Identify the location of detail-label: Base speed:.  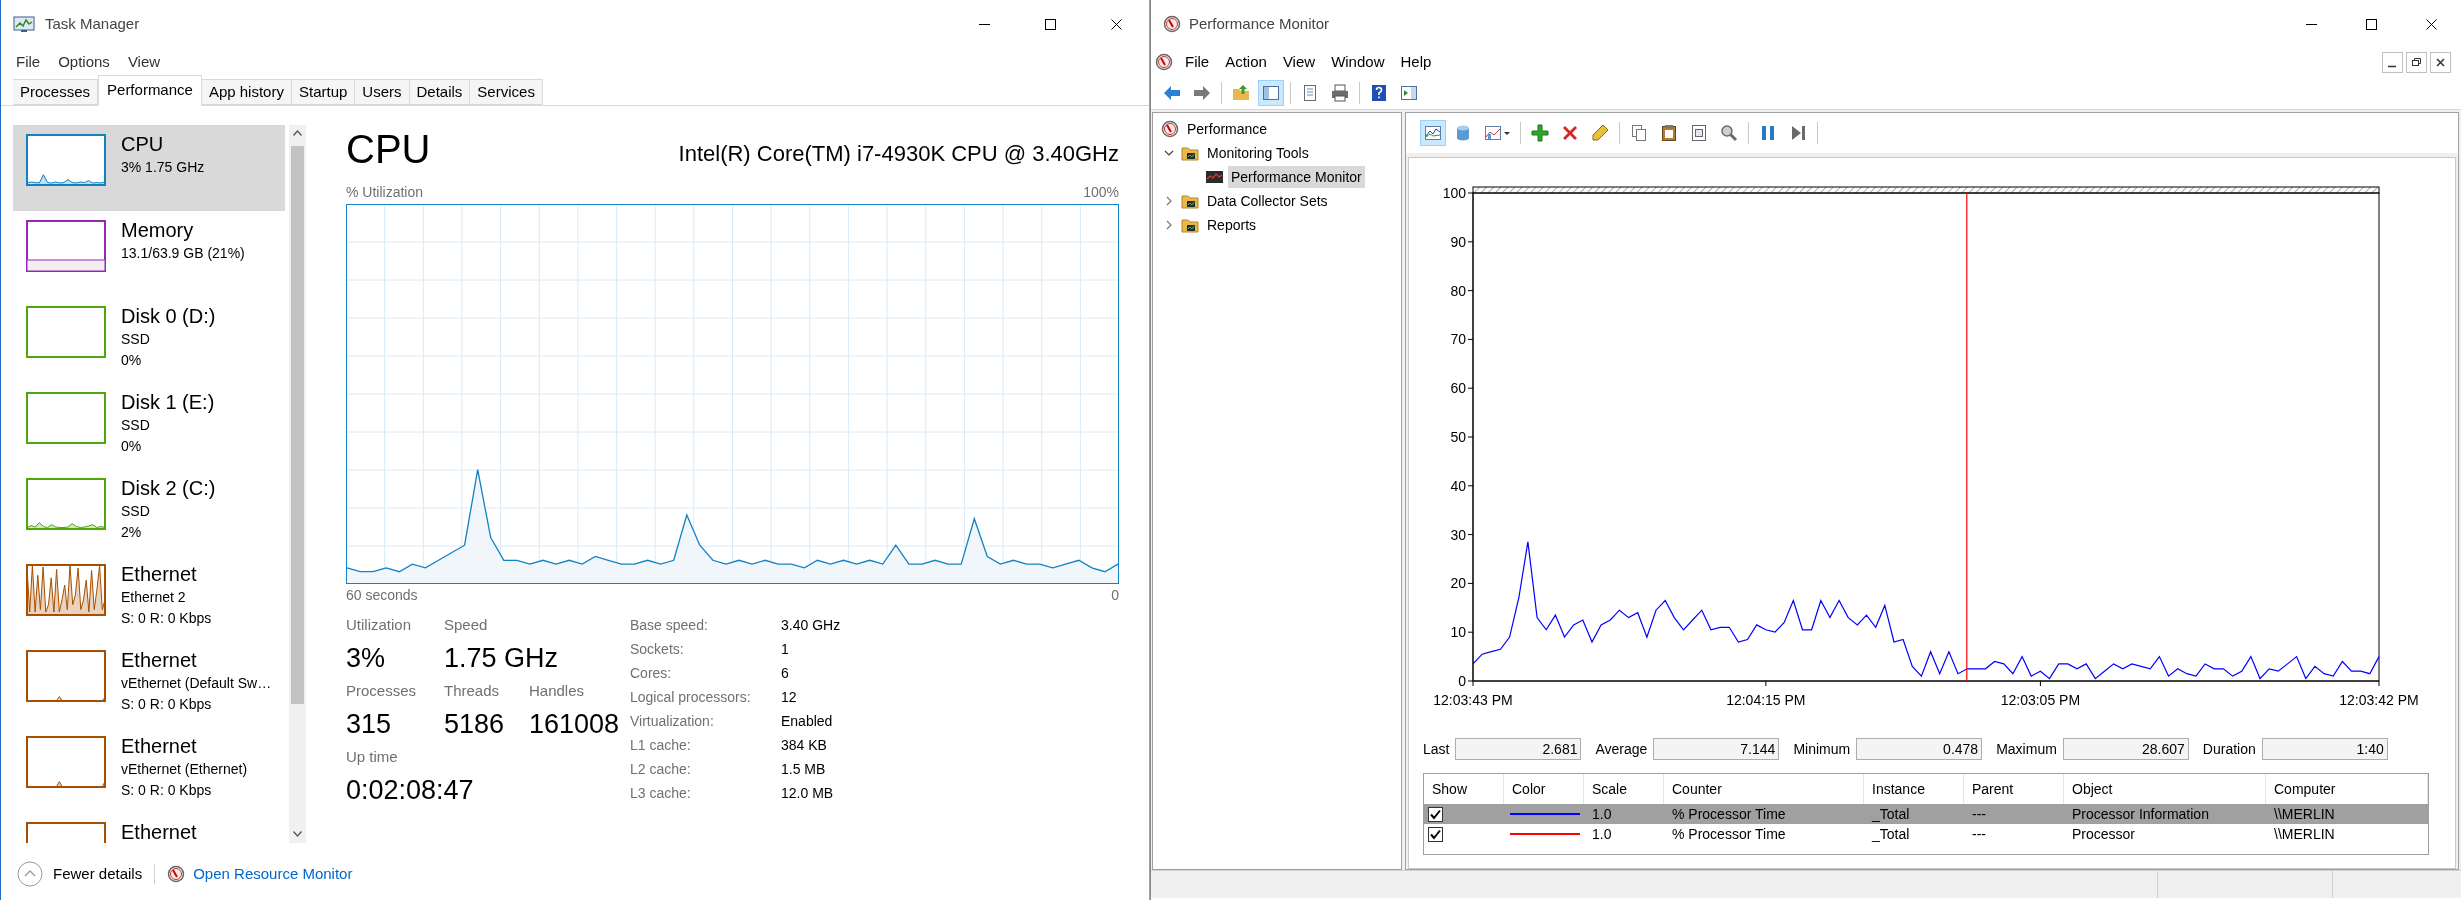
(669, 626).